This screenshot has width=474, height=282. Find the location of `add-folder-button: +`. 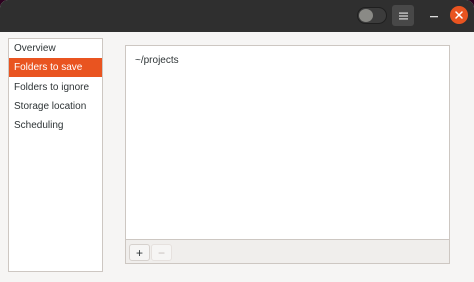

add-folder-button: + is located at coordinates (139, 252).